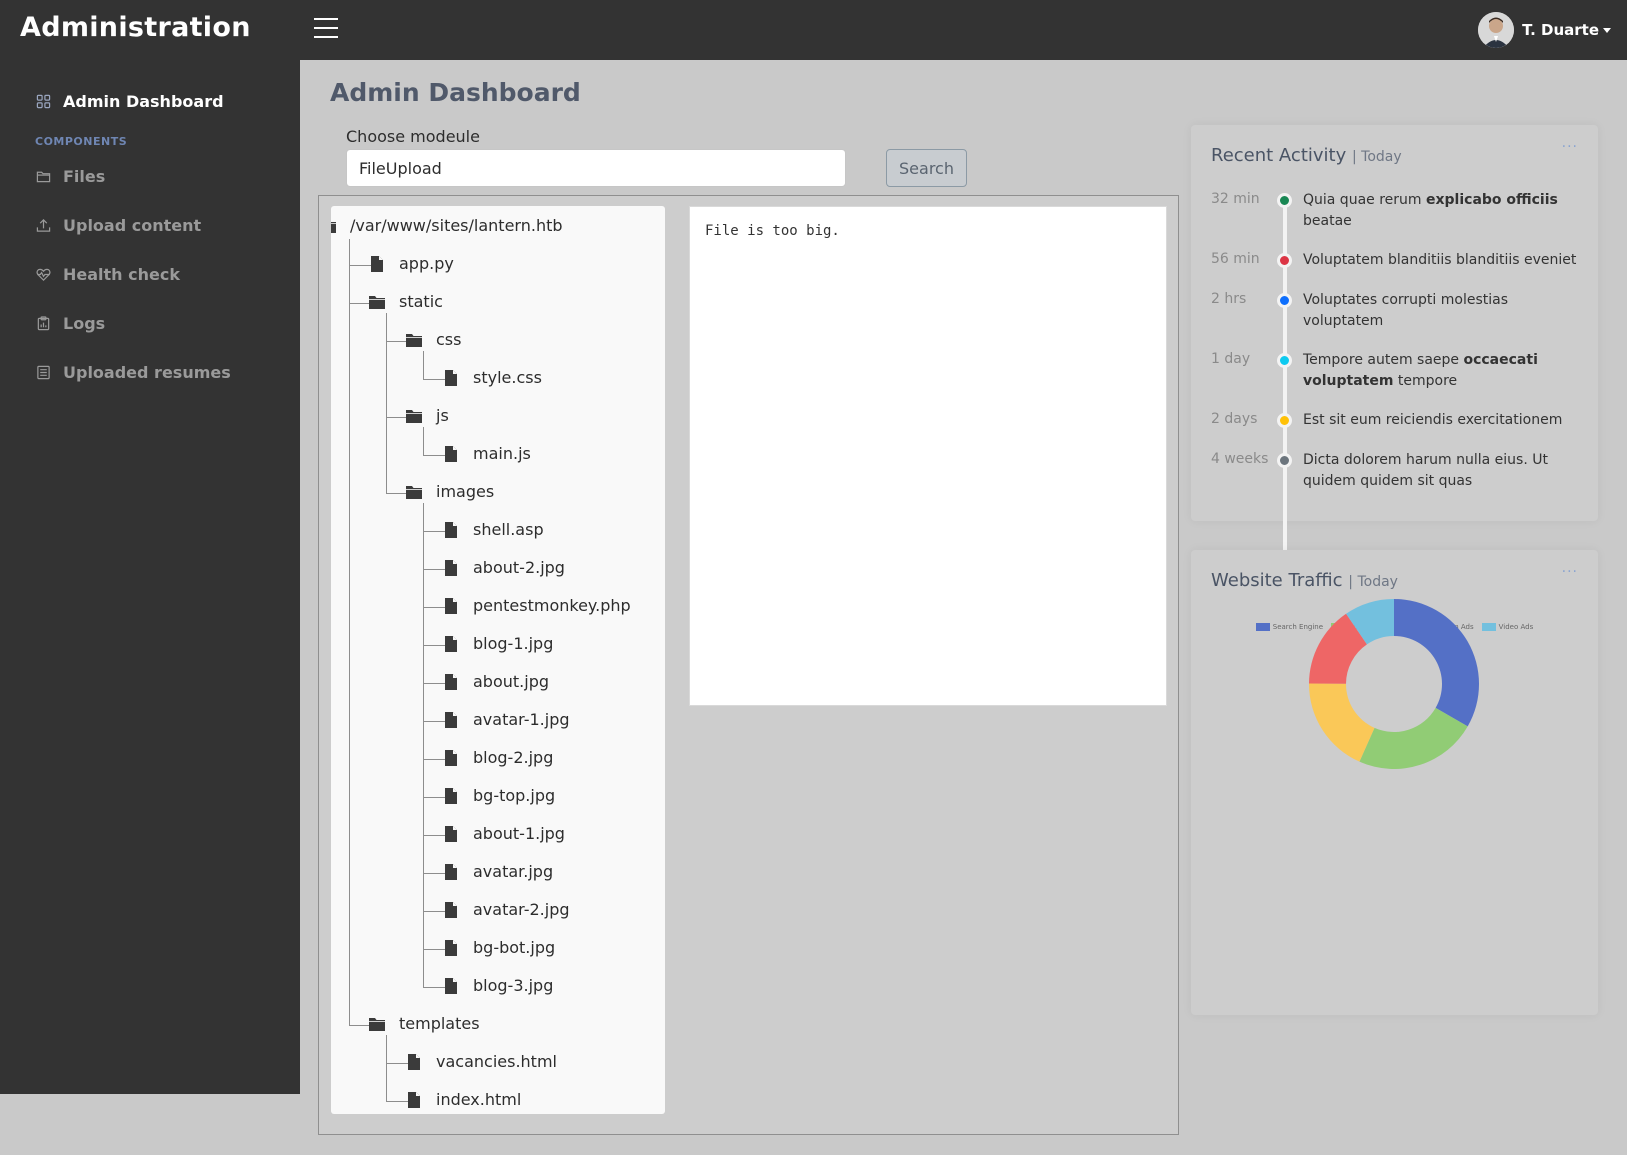 The height and width of the screenshot is (1155, 1627). I want to click on brand-logo: Administration, so click(135, 27).